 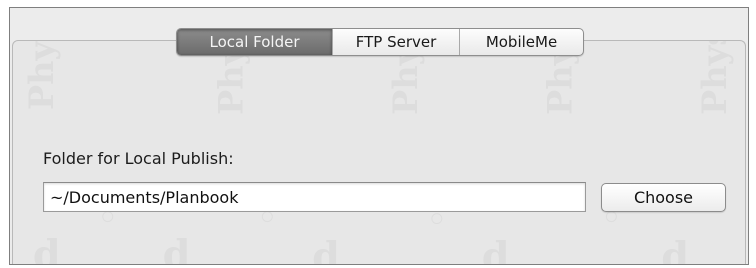 I want to click on publish-destination-tabs: Local Folder FTP Server MobileMe, so click(x=380, y=42).